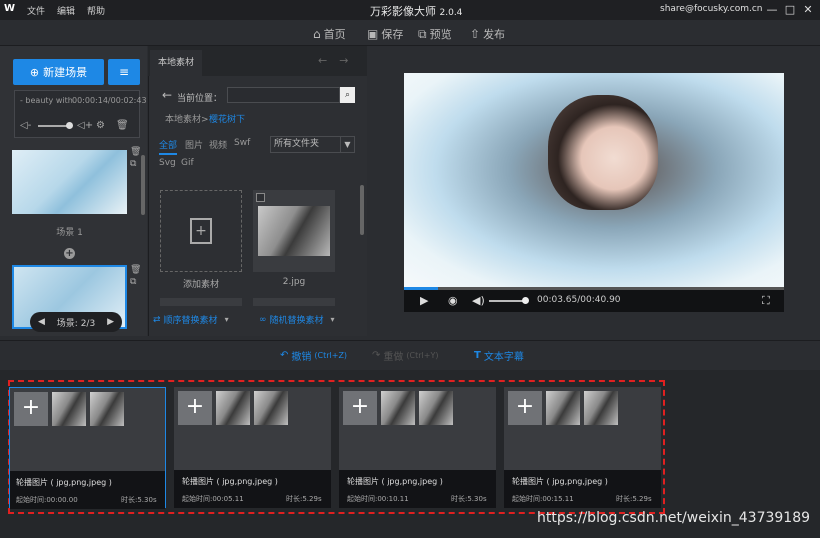 The image size is (820, 538). I want to click on scene-scrollbar, so click(143, 185).